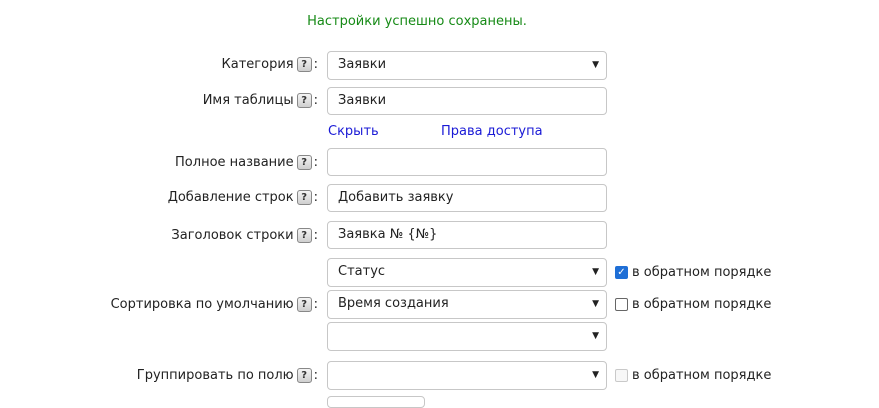 This screenshot has width=879, height=408. Describe the element at coordinates (234, 162) in the screenshot. I see `full-name-label: Полное название` at that location.